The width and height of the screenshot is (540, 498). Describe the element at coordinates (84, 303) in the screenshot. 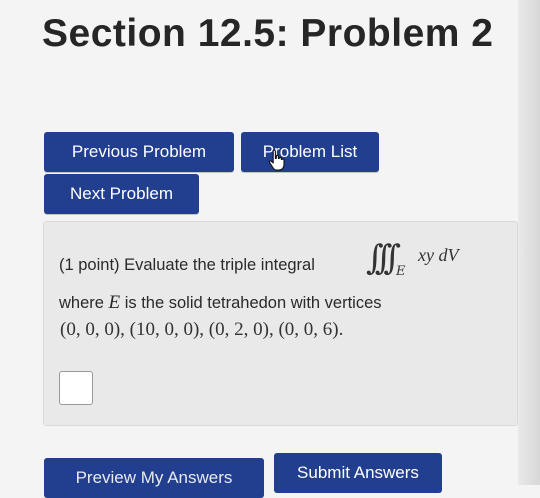

I see `where-prefix: where` at that location.